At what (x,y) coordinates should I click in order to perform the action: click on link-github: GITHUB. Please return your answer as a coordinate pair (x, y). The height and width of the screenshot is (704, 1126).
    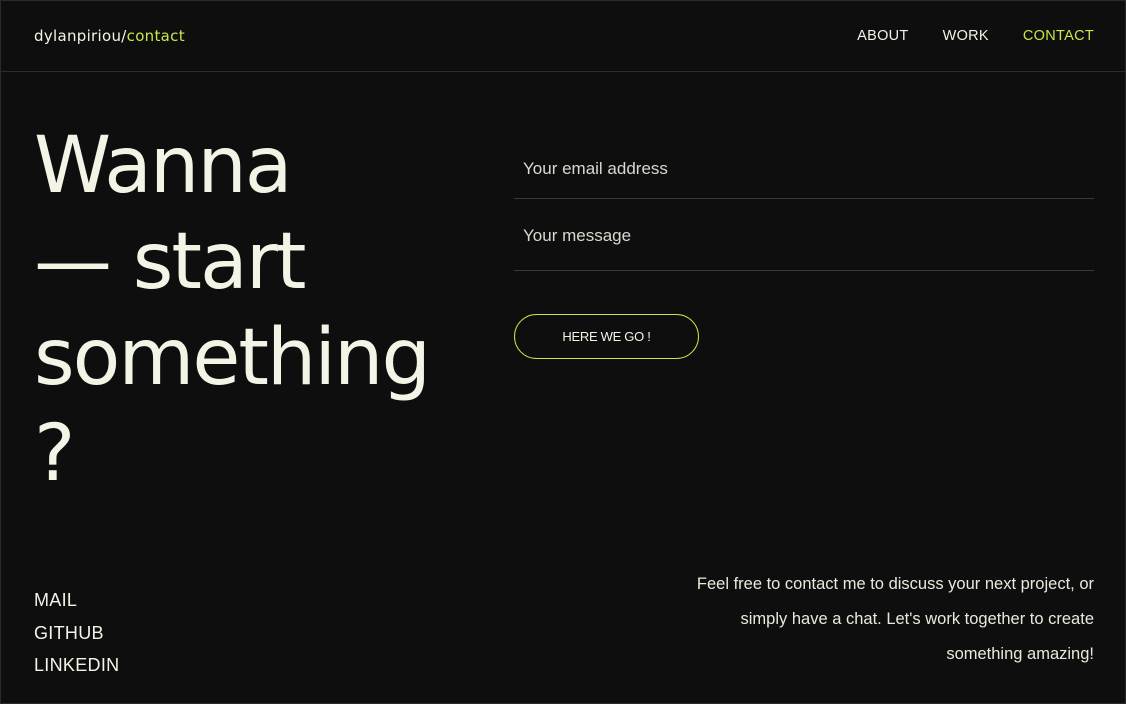
    Looking at the image, I should click on (76, 633).